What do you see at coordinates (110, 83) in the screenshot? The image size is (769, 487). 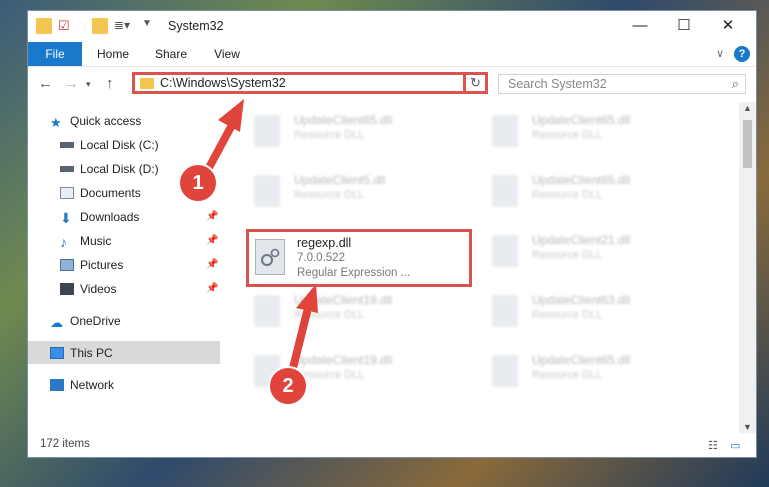 I see `up-arrow-icon: ↑` at bounding box center [110, 83].